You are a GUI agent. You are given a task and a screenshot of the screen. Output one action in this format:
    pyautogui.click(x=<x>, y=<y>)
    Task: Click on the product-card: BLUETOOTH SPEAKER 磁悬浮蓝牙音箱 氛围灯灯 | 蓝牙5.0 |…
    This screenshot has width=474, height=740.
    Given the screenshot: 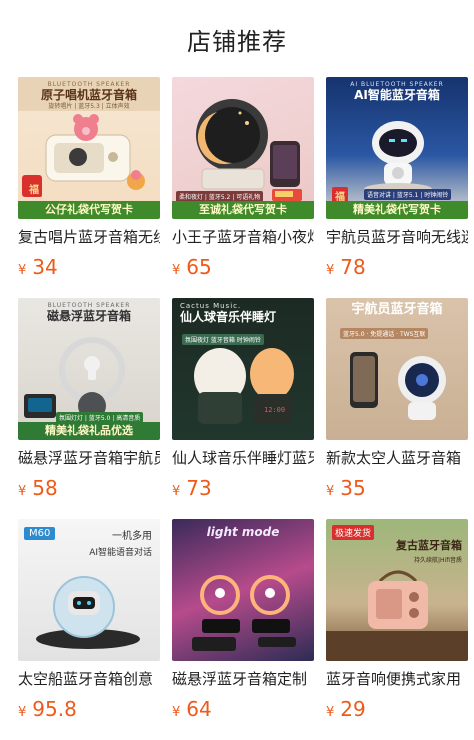 What is the action you would take?
    pyautogui.click(x=89, y=408)
    